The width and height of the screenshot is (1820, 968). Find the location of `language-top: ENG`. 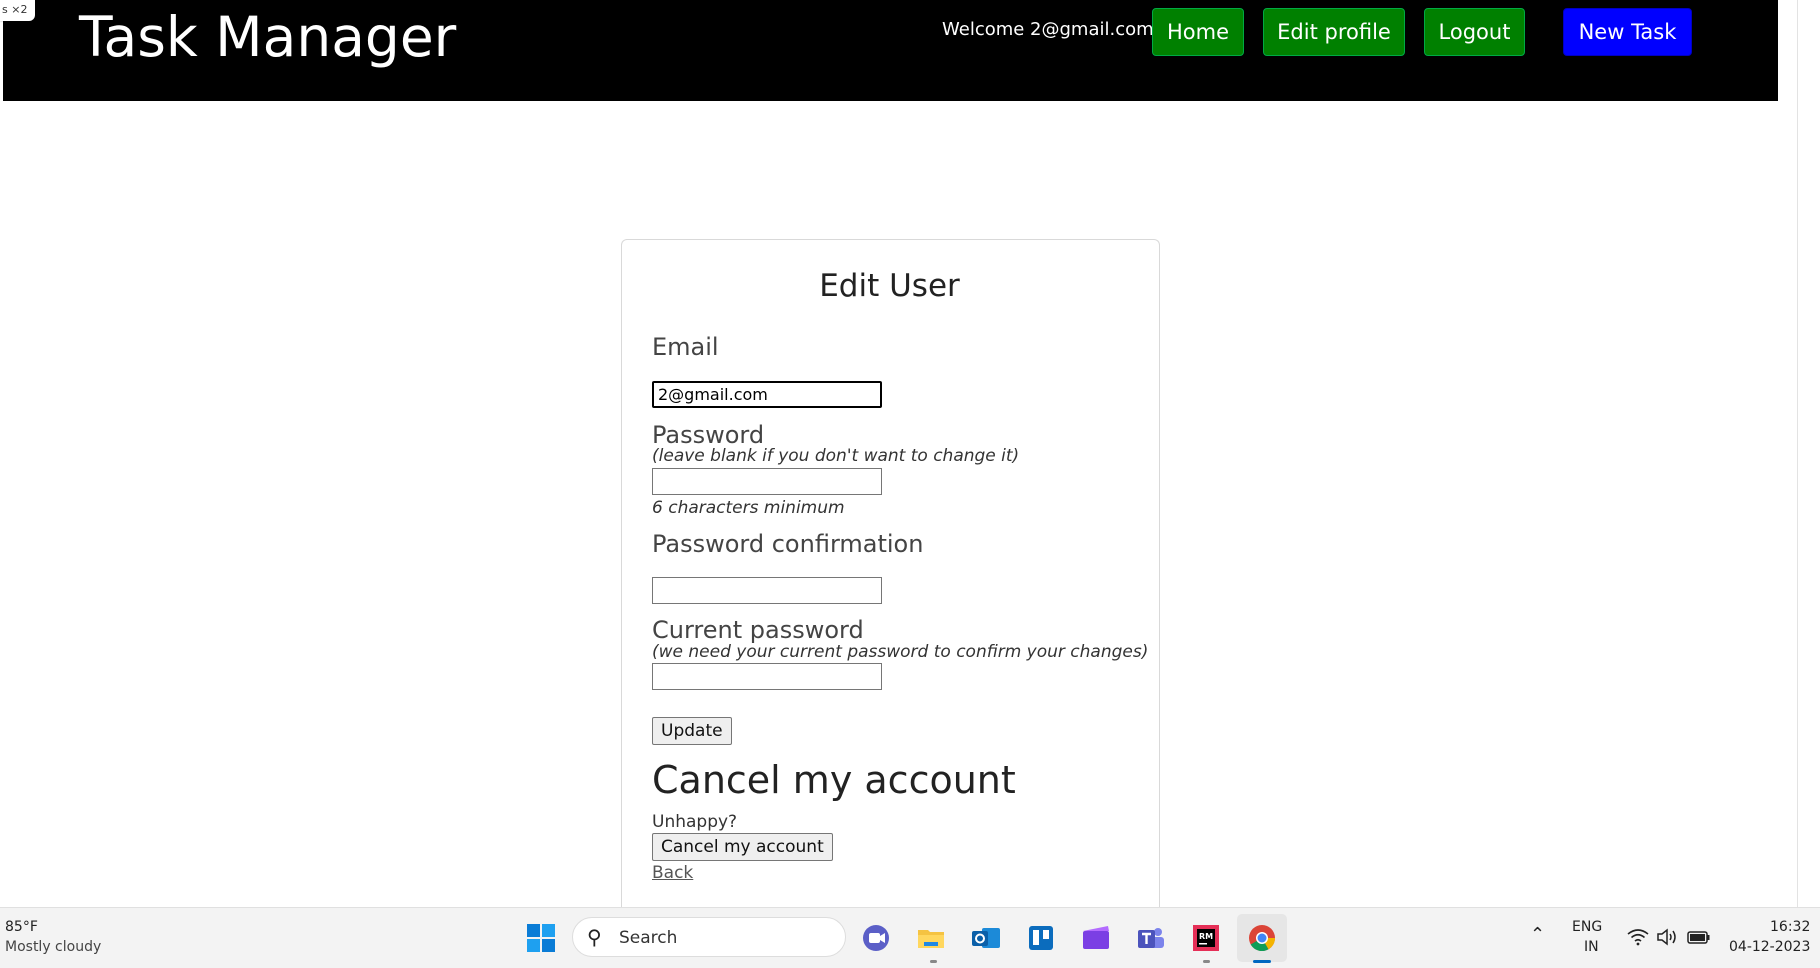

language-top: ENG is located at coordinates (1587, 927).